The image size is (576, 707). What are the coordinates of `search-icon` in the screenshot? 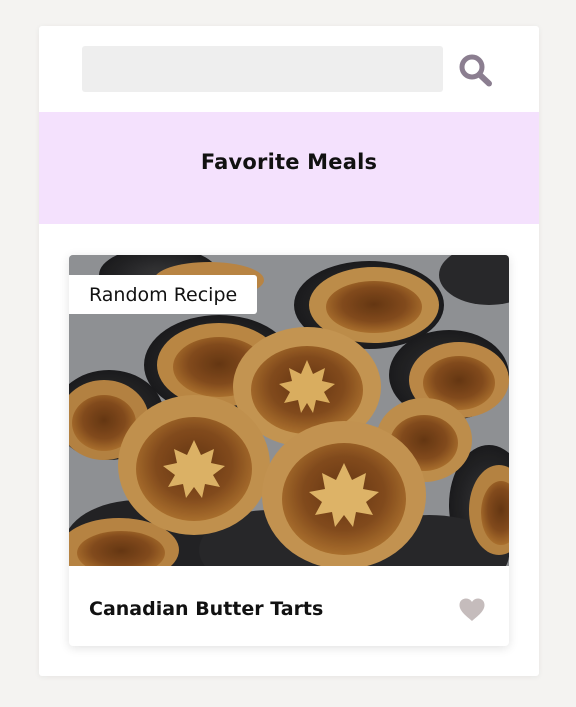 It's located at (475, 70).